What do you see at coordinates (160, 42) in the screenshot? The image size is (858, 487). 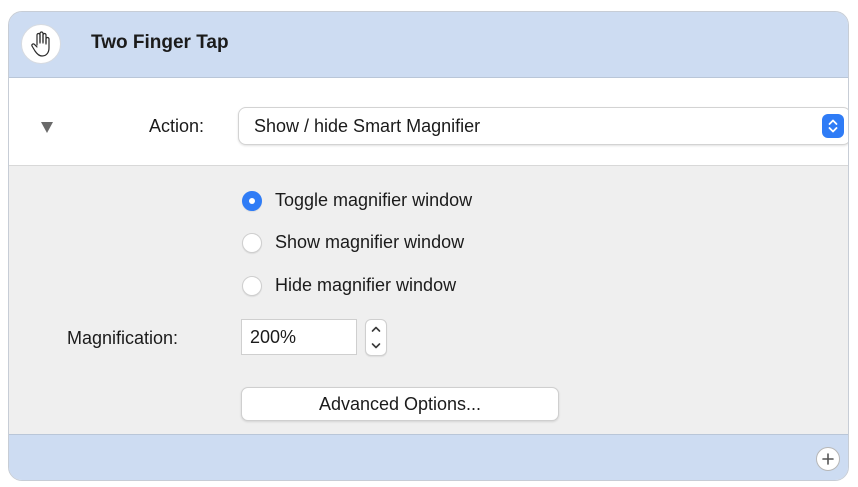 I see `gesture-title: Two Finger Tap` at bounding box center [160, 42].